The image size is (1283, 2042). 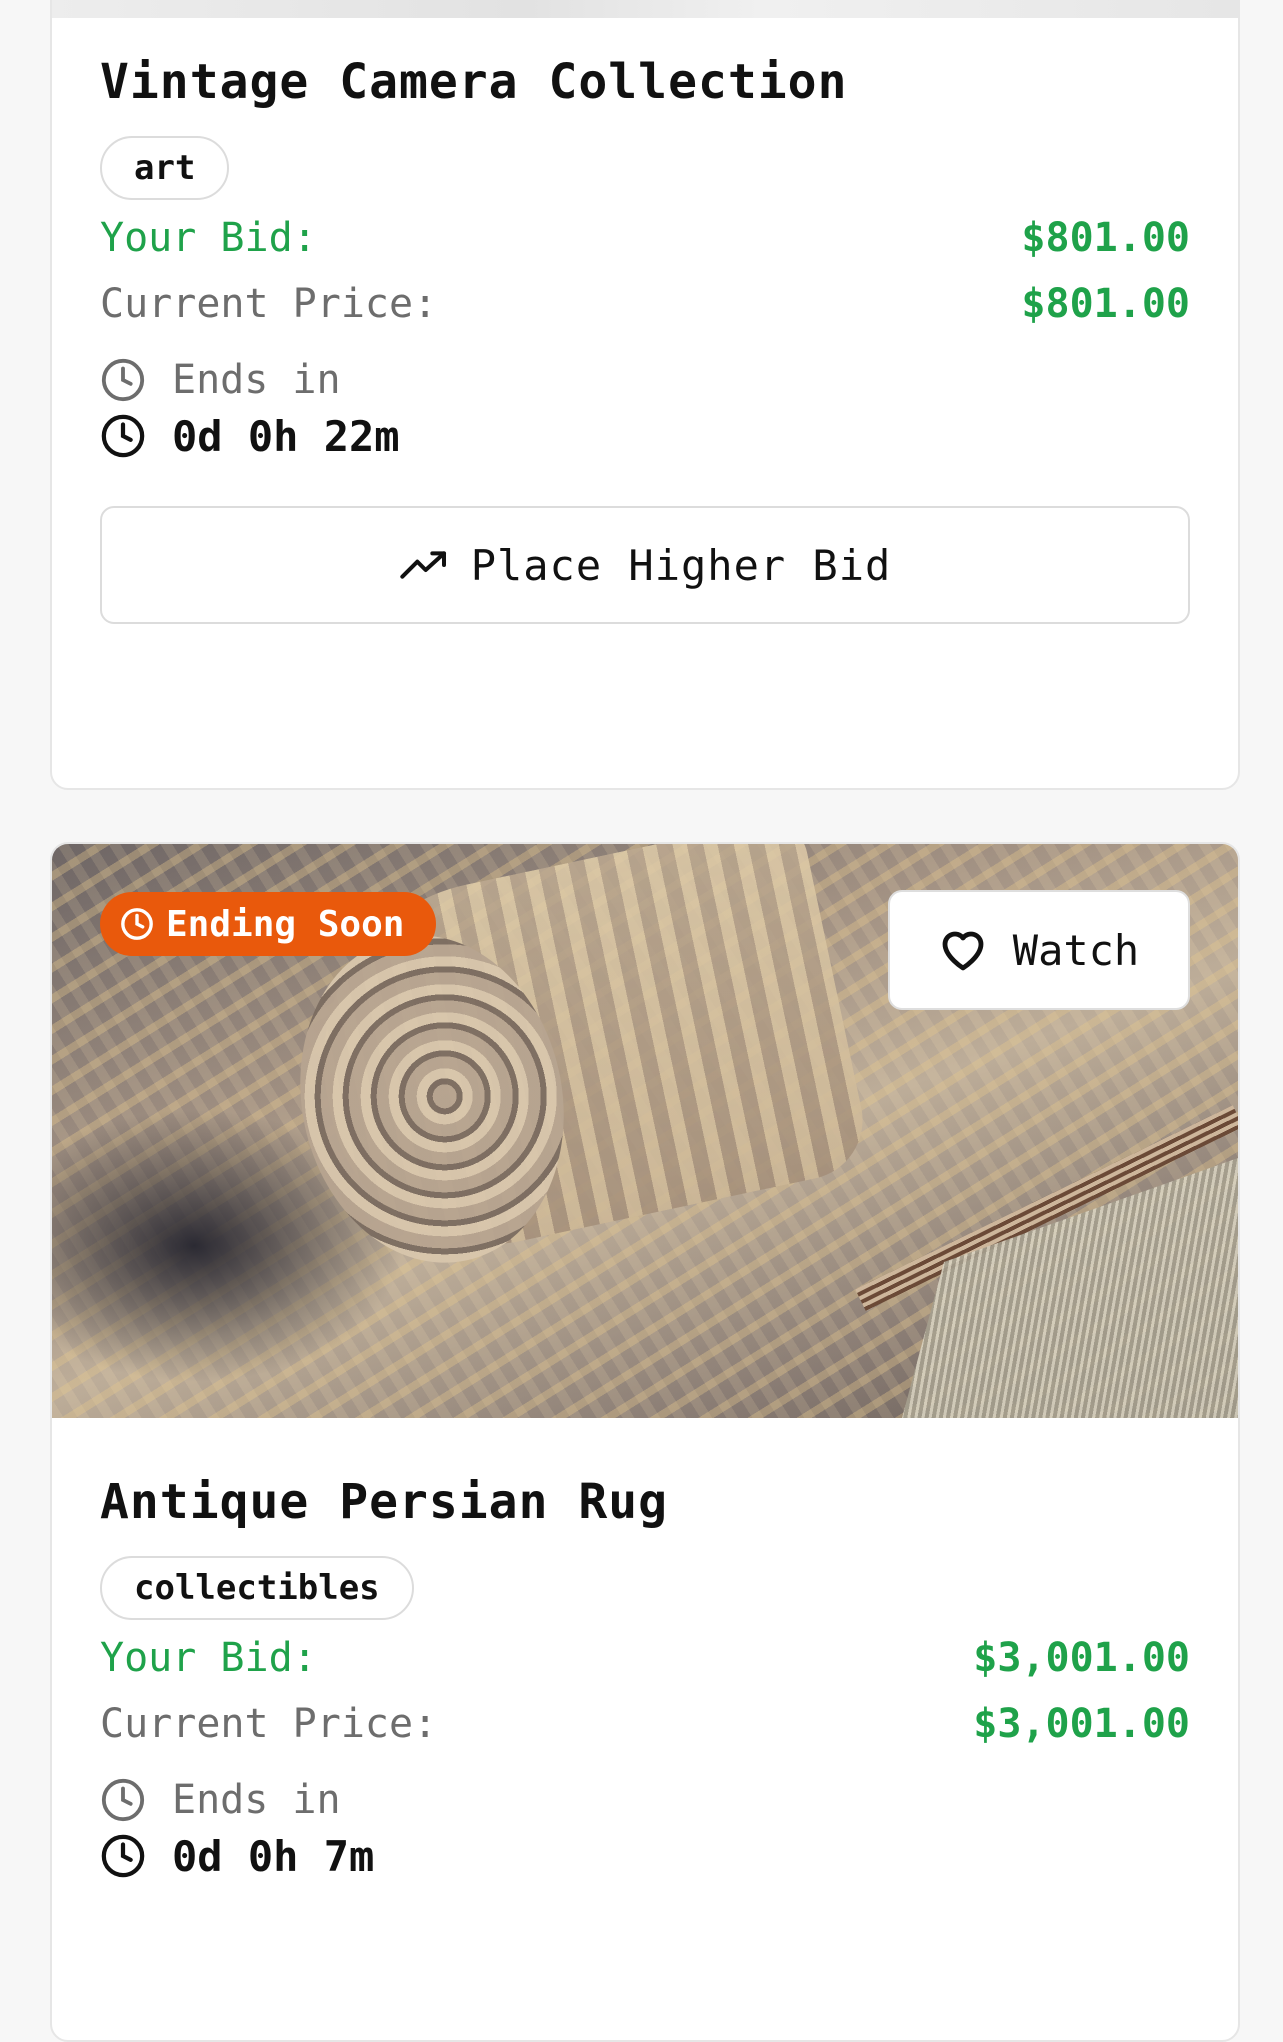 What do you see at coordinates (1105, 238) in the screenshot?
I see `your-bid-value: $801.00` at bounding box center [1105, 238].